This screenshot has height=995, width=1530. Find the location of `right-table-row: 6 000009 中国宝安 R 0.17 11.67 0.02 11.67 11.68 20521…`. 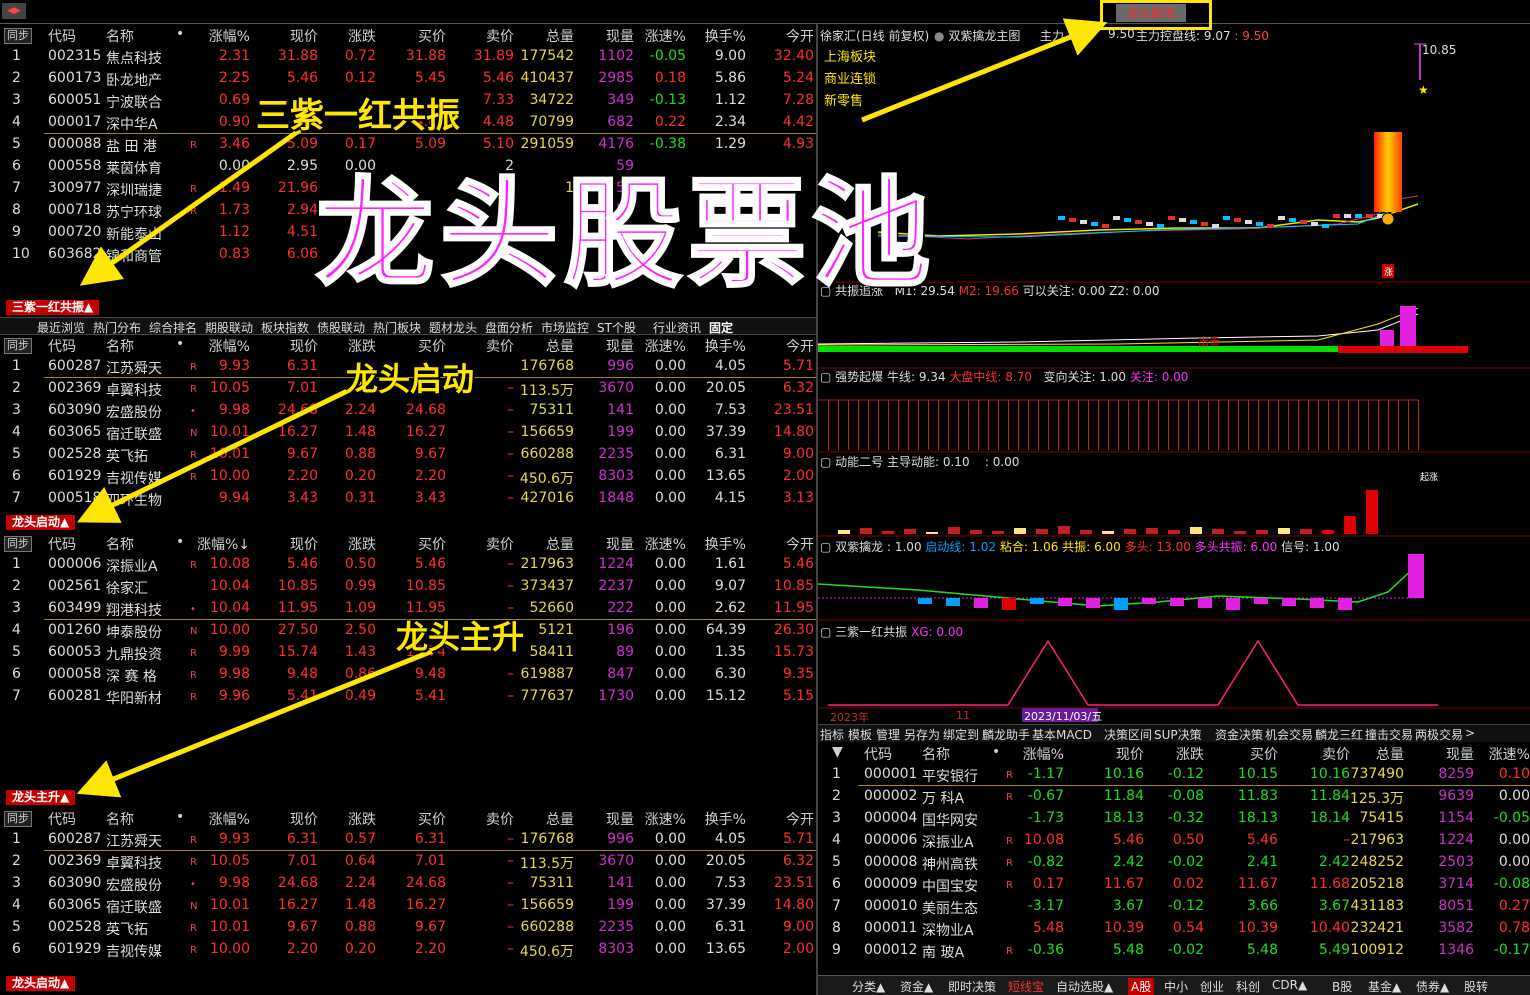

right-table-row: 6 000009 中国宝安 R 0.17 11.67 0.02 11.67 11.68 20521… is located at coordinates (1175, 885).